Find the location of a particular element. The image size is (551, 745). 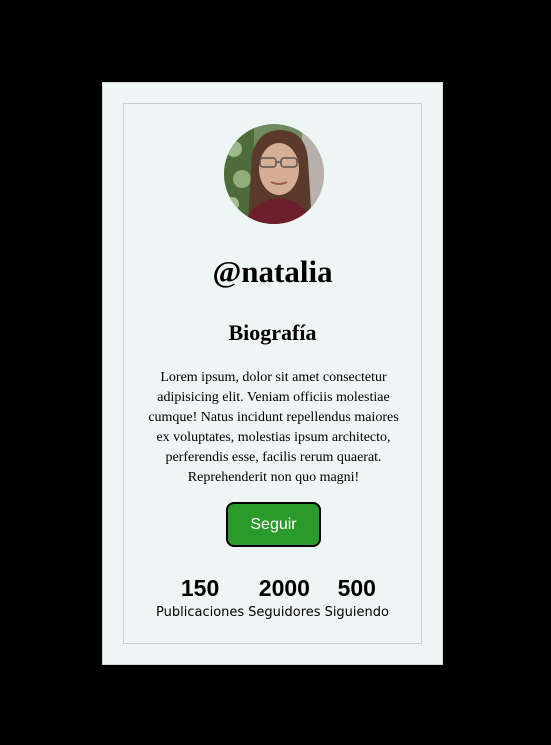

stat-value: 500 is located at coordinates (356, 588).